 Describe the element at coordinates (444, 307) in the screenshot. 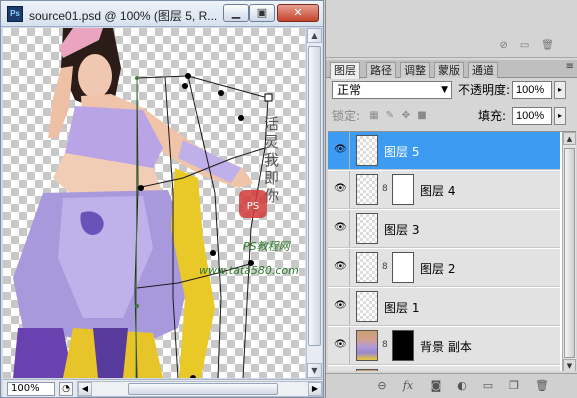

I see `layer-row: 👁 图层 1` at that location.